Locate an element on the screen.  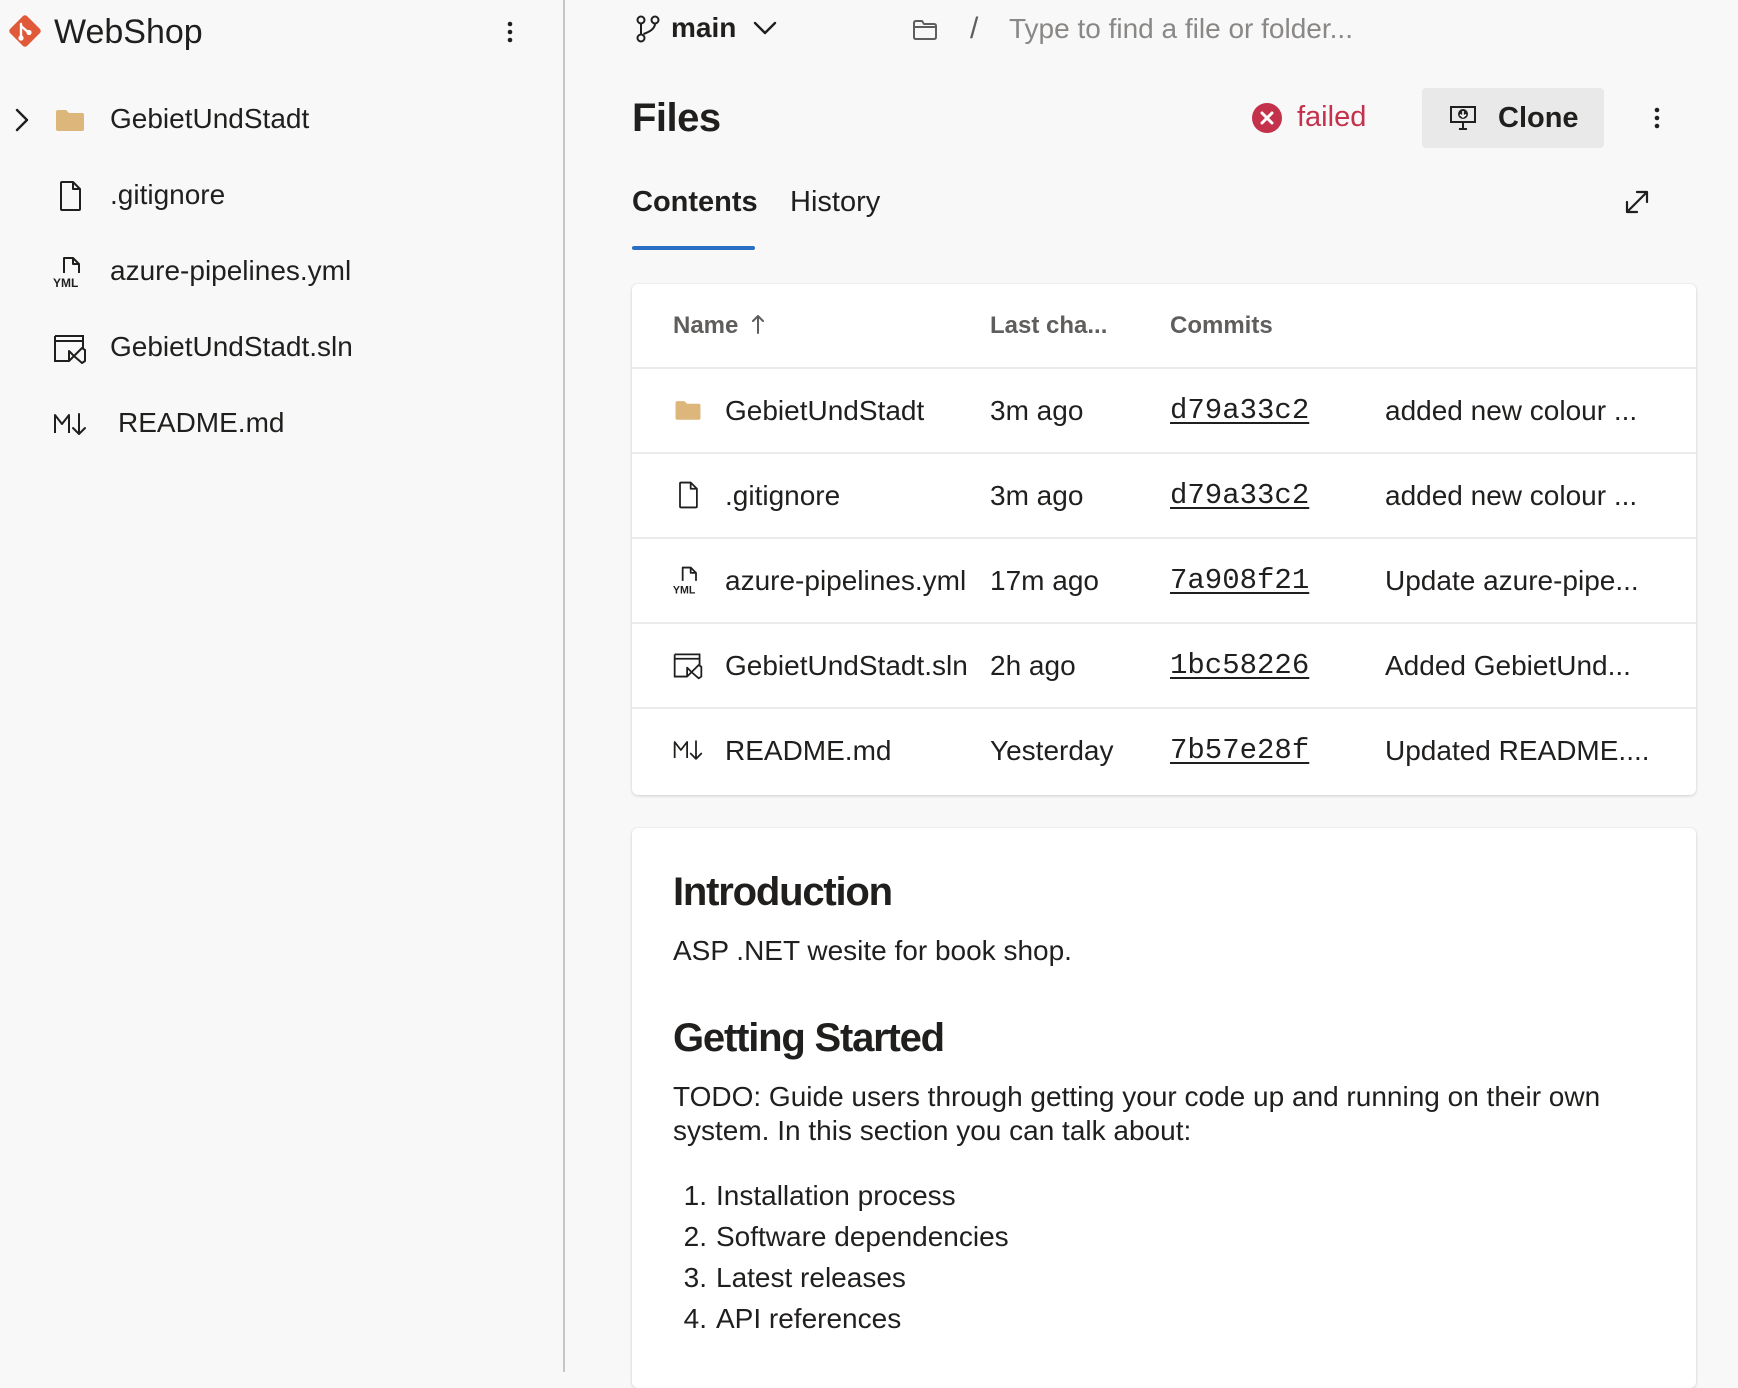
tree-item-file: .gitignore is located at coordinates (281, 196).